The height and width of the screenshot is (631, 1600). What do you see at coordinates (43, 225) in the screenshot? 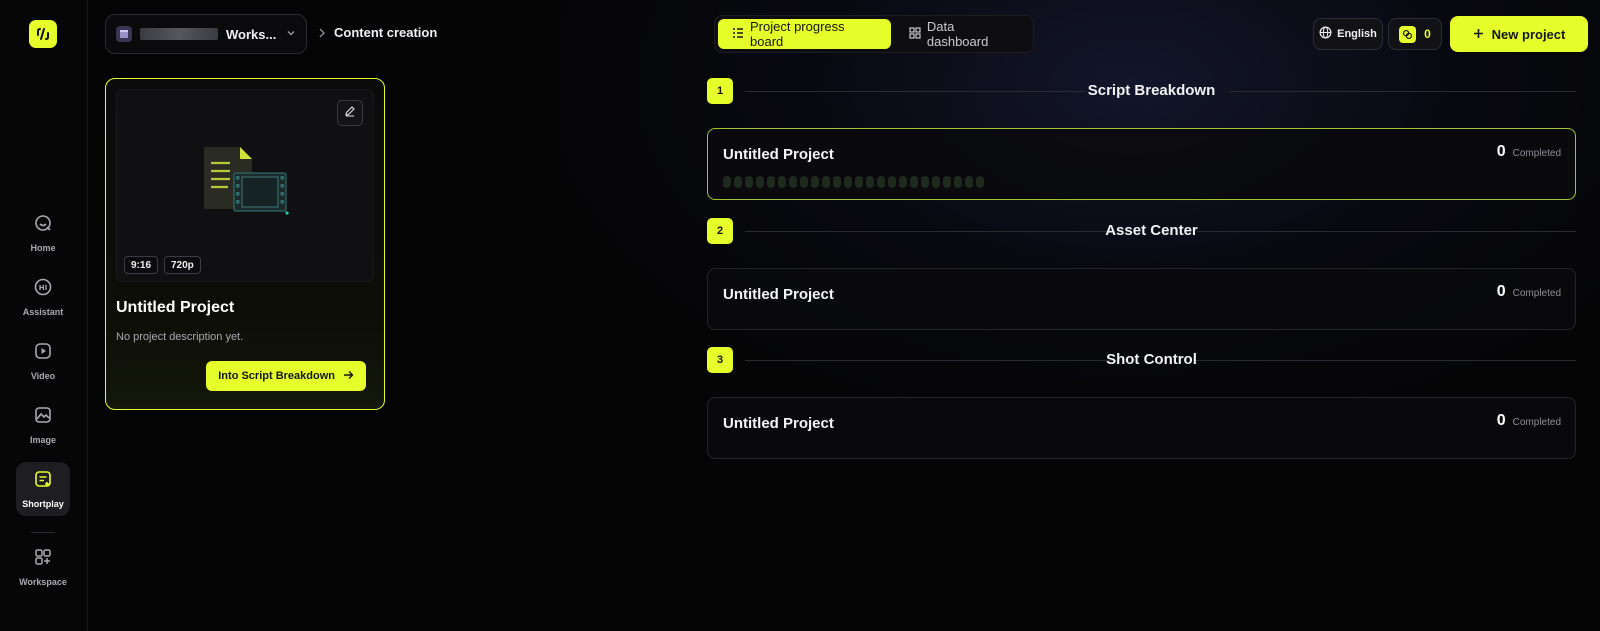
I see `home-chat-icon` at bounding box center [43, 225].